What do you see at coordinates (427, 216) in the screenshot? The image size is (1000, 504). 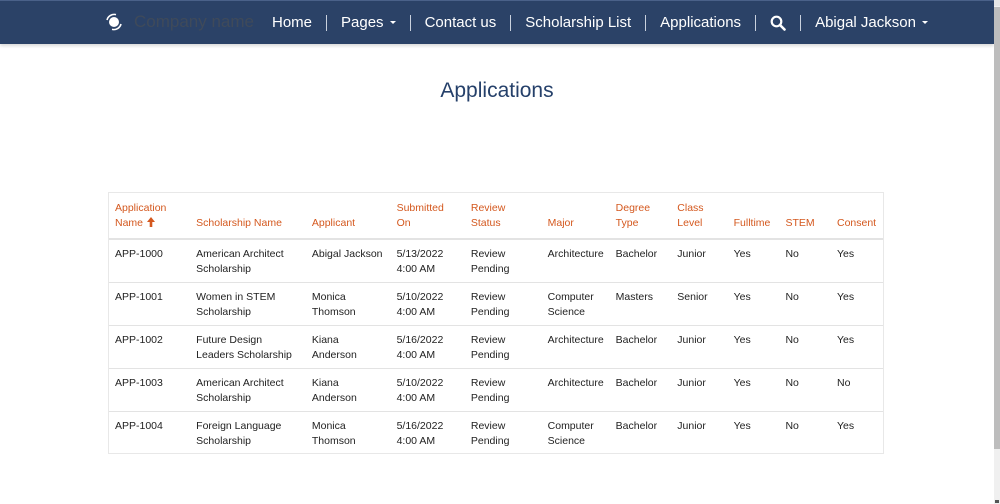 I see `column-header-submitted-on: Submitted On` at bounding box center [427, 216].